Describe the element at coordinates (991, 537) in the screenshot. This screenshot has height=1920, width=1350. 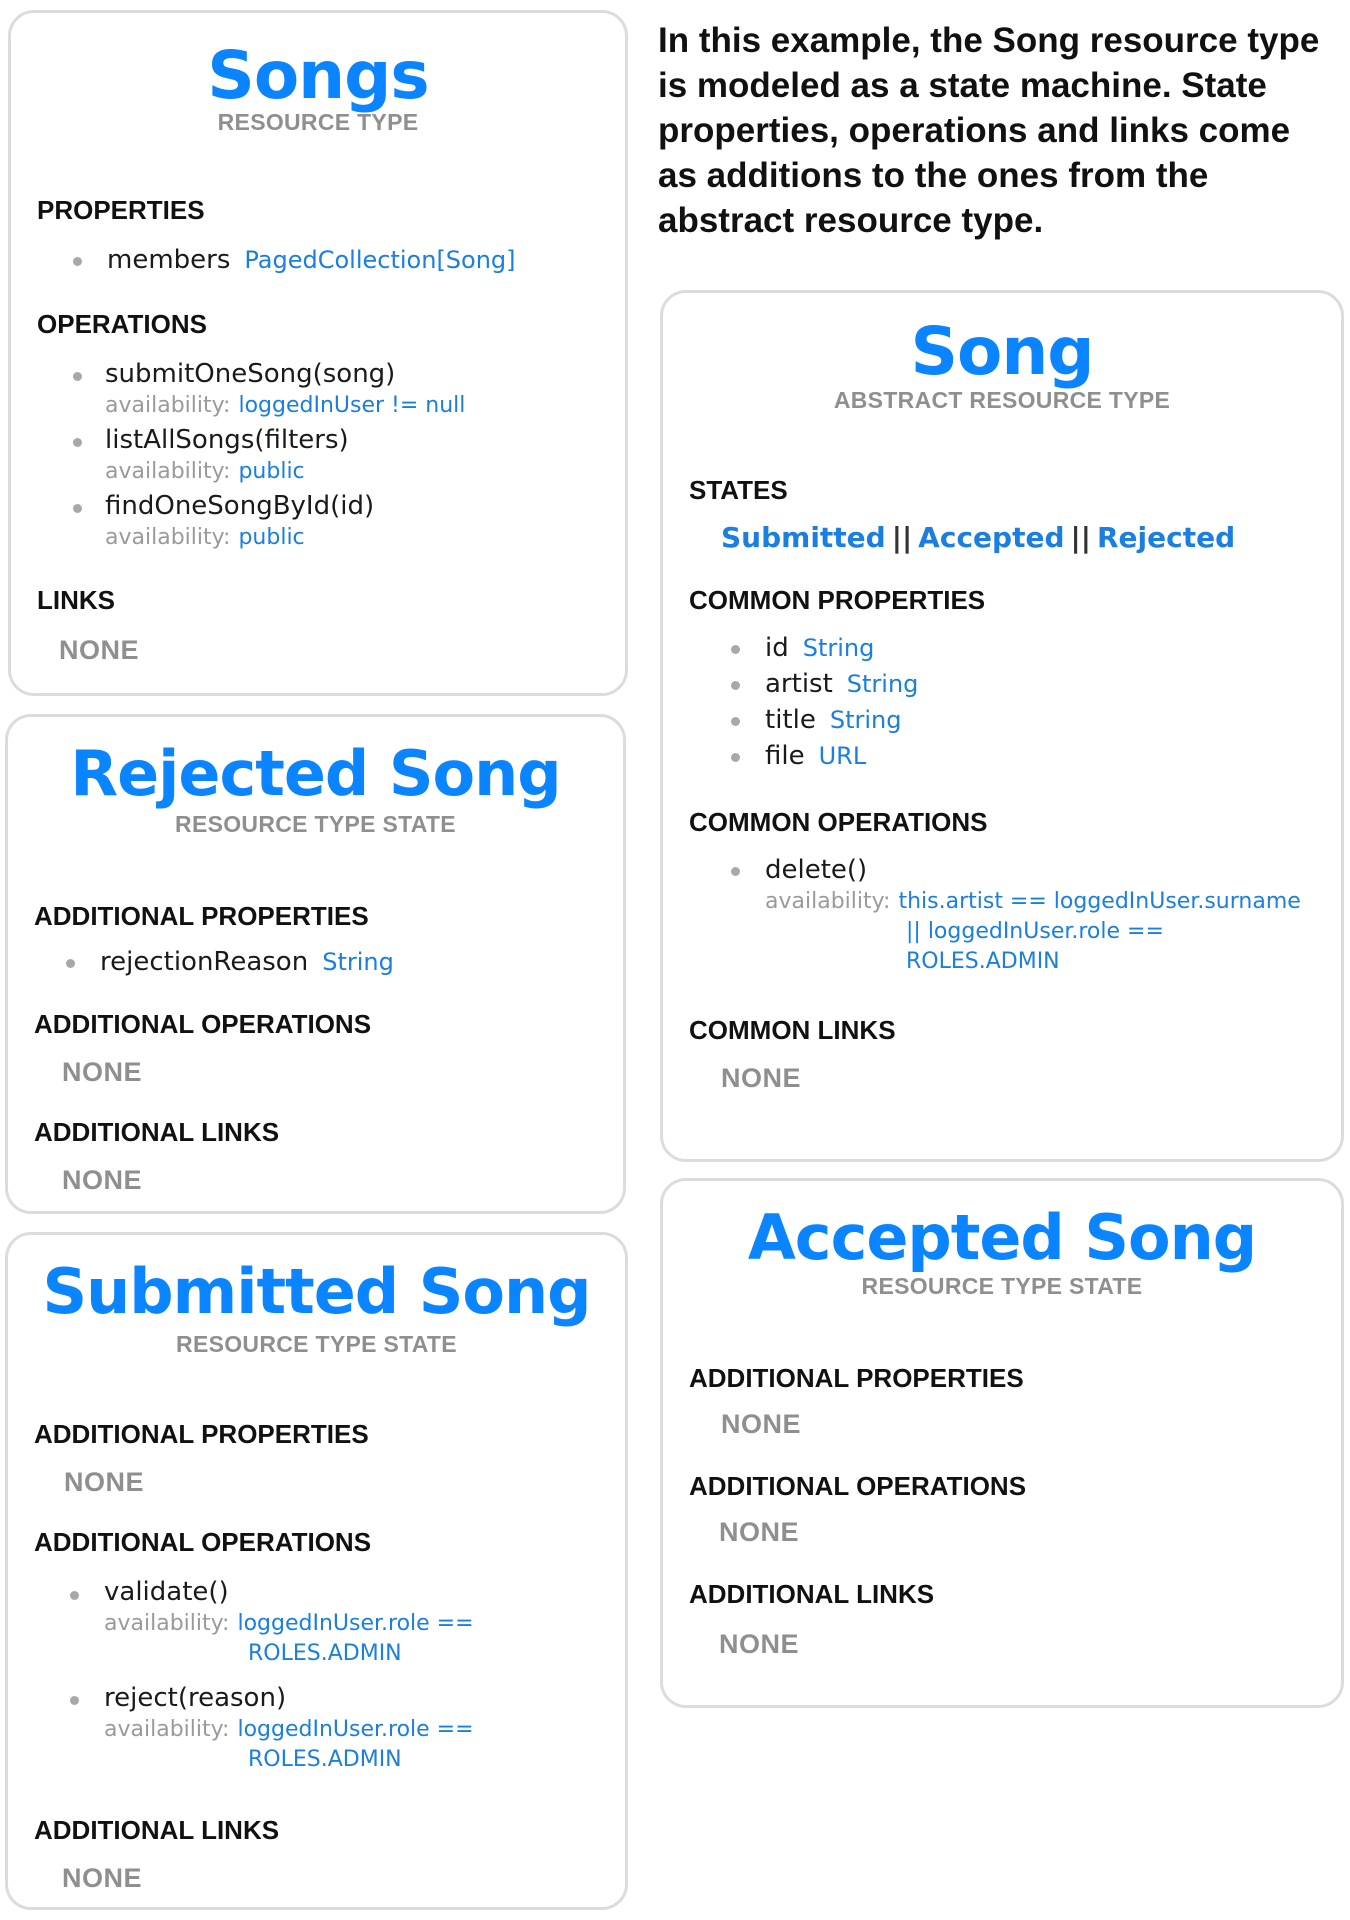
I see `state-accepted: Accepted` at that location.